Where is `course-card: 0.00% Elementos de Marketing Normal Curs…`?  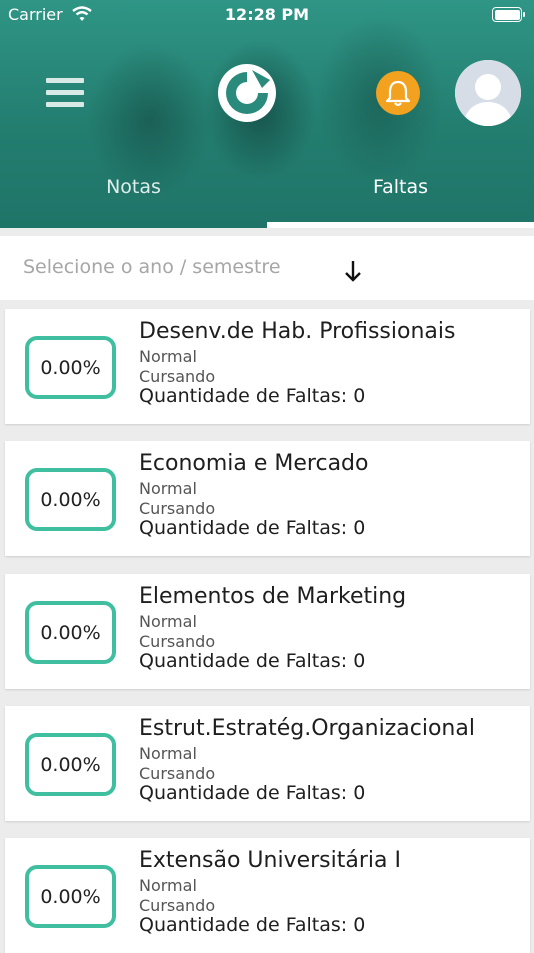 course-card: 0.00% Elementos de Marketing Normal Curs… is located at coordinates (267, 631).